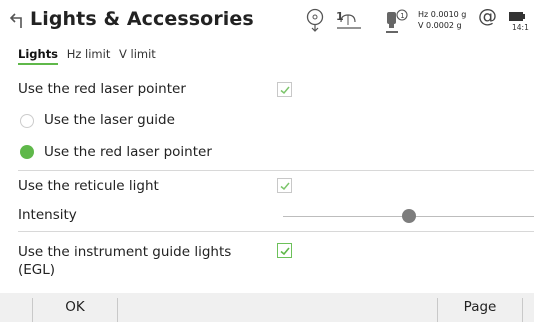  Describe the element at coordinates (267, 307) in the screenshot. I see `footer-bar: OK Page` at that location.